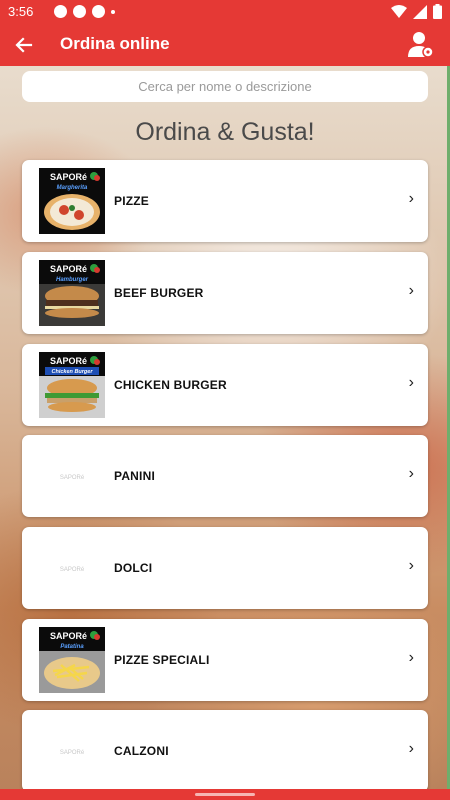 This screenshot has height=800, width=450. What do you see at coordinates (399, 11) in the screenshot?
I see `wifi-icon` at bounding box center [399, 11].